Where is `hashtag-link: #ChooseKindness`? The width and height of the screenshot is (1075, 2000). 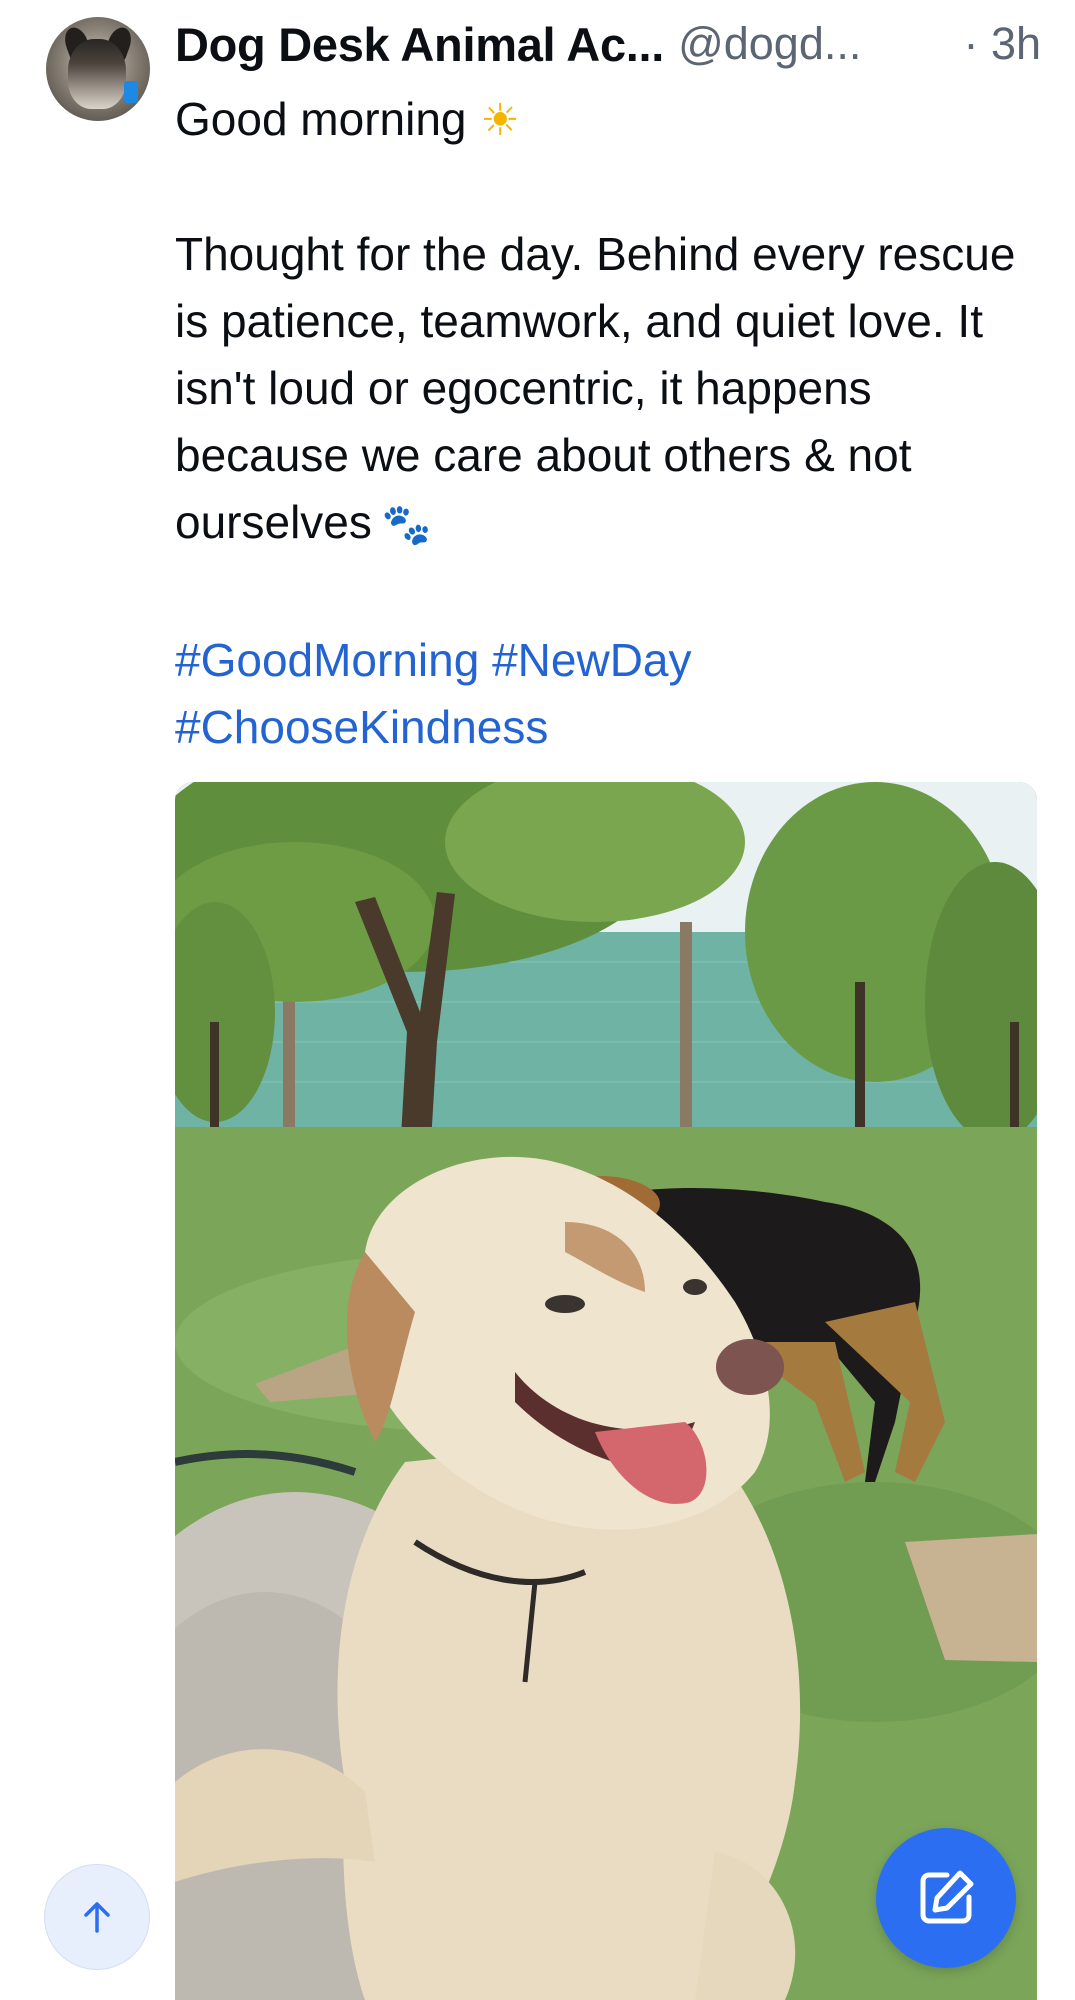
hashtag-link: #ChooseKindness is located at coordinates (361, 727).